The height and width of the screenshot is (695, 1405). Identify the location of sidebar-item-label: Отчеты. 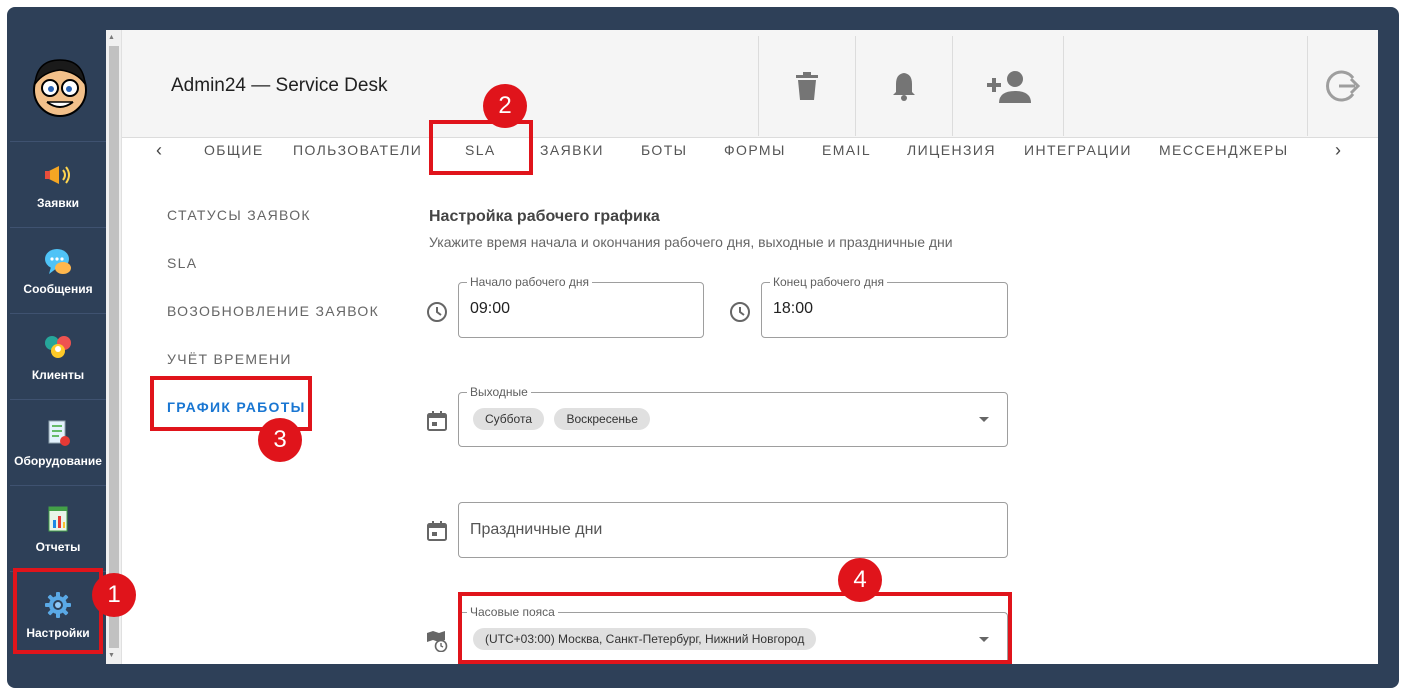
(58, 547).